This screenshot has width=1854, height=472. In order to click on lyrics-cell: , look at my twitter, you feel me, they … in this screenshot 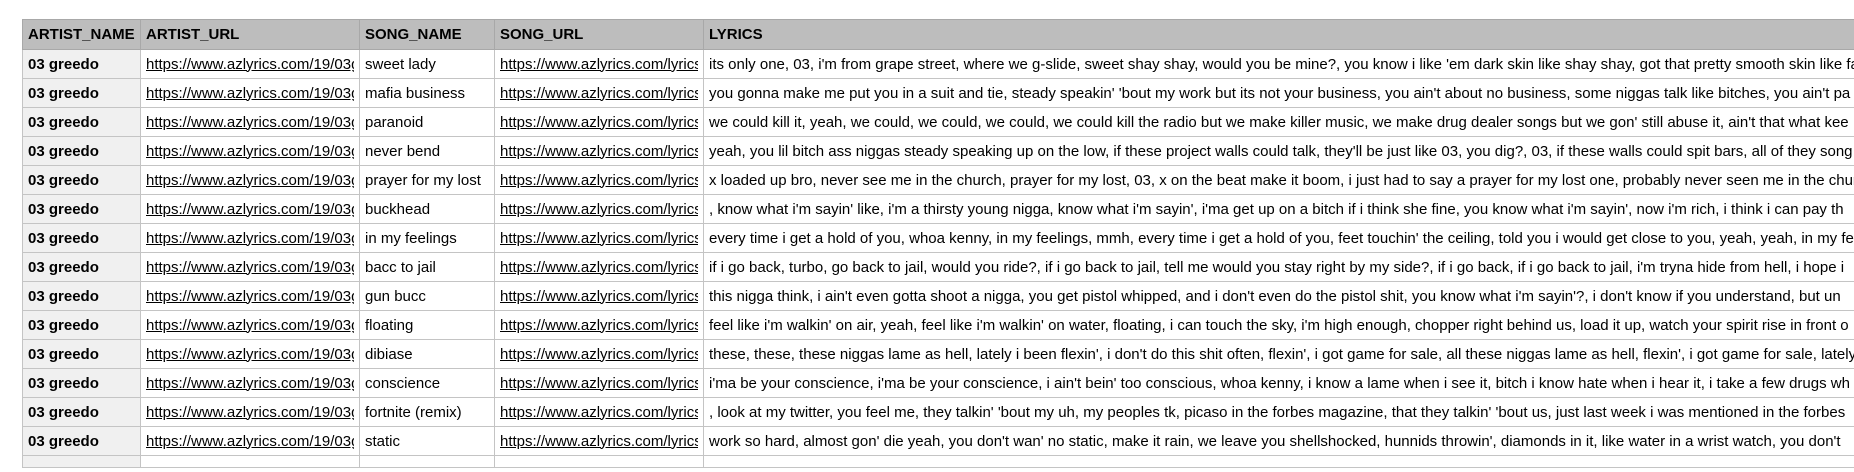, I will do `click(1278, 412)`.